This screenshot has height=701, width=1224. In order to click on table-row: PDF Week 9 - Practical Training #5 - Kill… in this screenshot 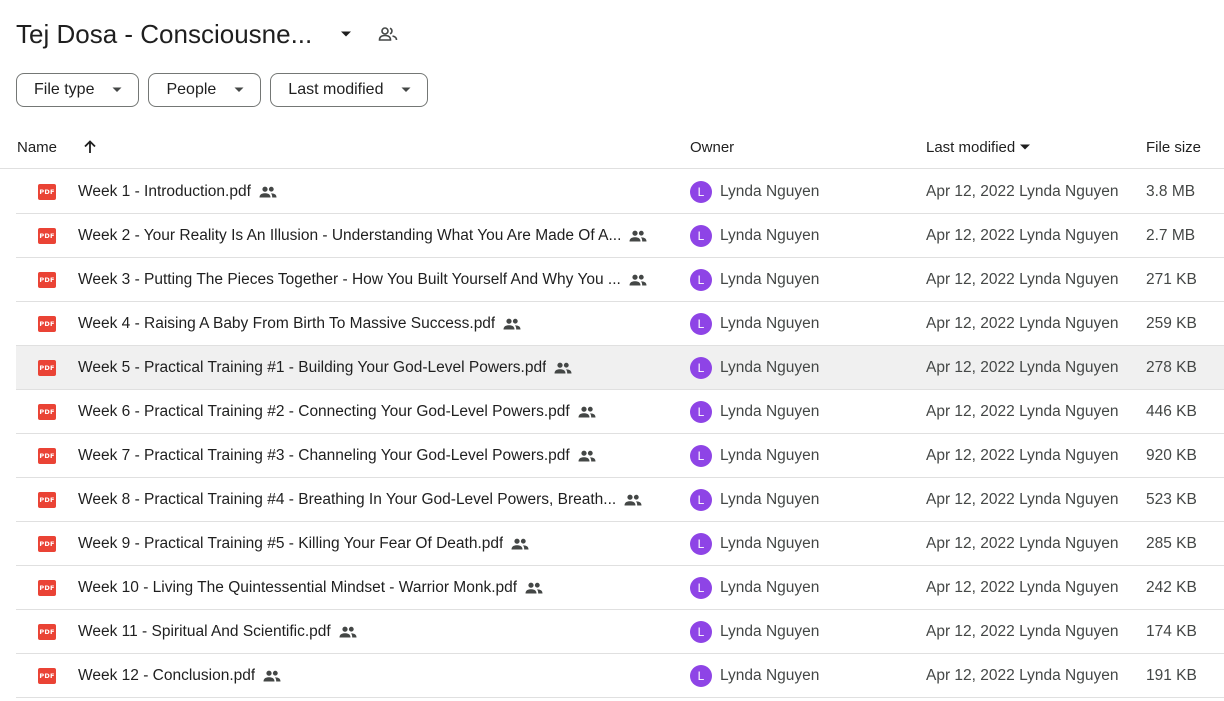, I will do `click(620, 544)`.